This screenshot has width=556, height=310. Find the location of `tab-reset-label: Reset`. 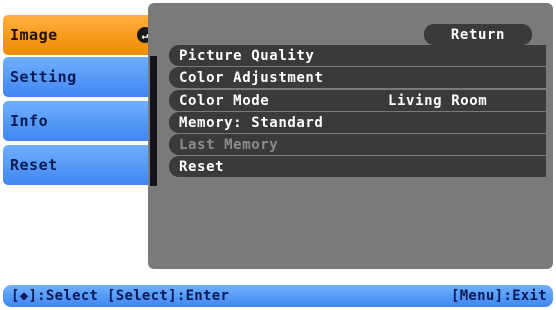

tab-reset-label: Reset is located at coordinates (34, 165).